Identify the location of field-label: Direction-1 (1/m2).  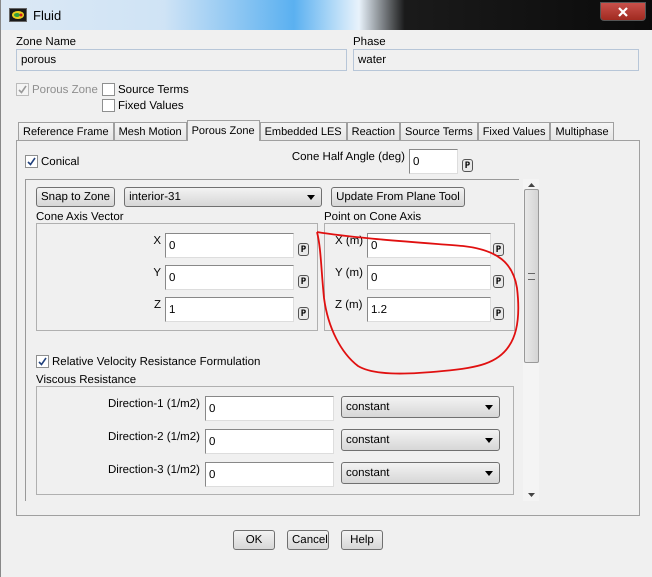
(153, 403).